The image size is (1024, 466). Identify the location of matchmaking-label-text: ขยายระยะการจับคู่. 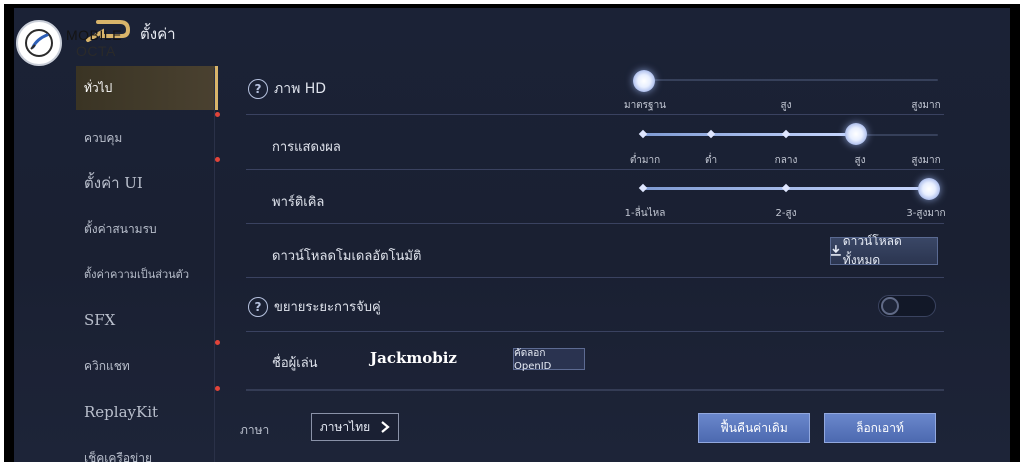
(327, 307).